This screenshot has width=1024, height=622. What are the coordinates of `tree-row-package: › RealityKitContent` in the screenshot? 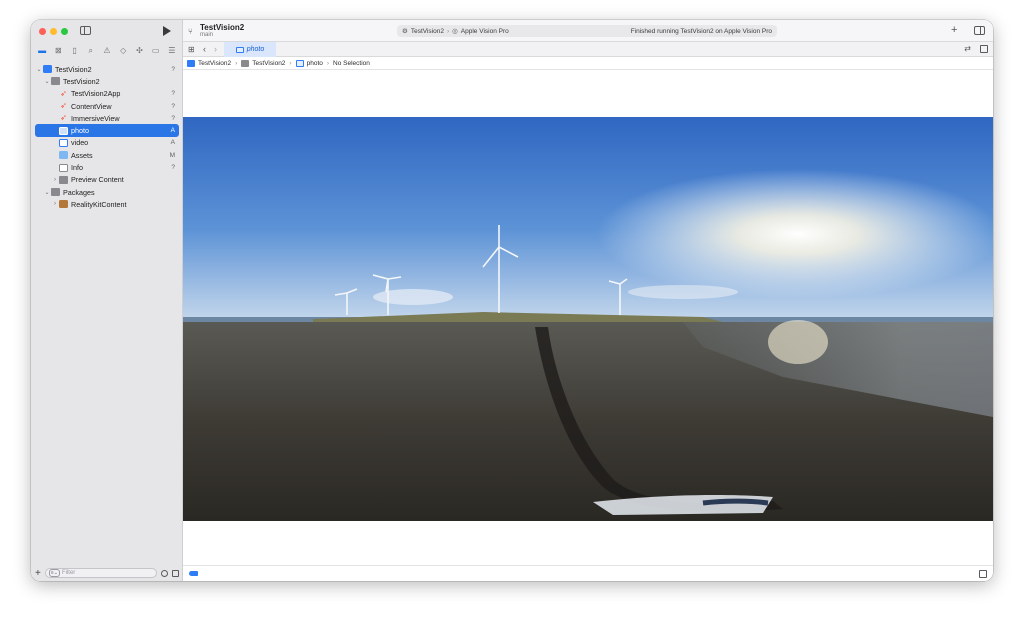 It's located at (107, 204).